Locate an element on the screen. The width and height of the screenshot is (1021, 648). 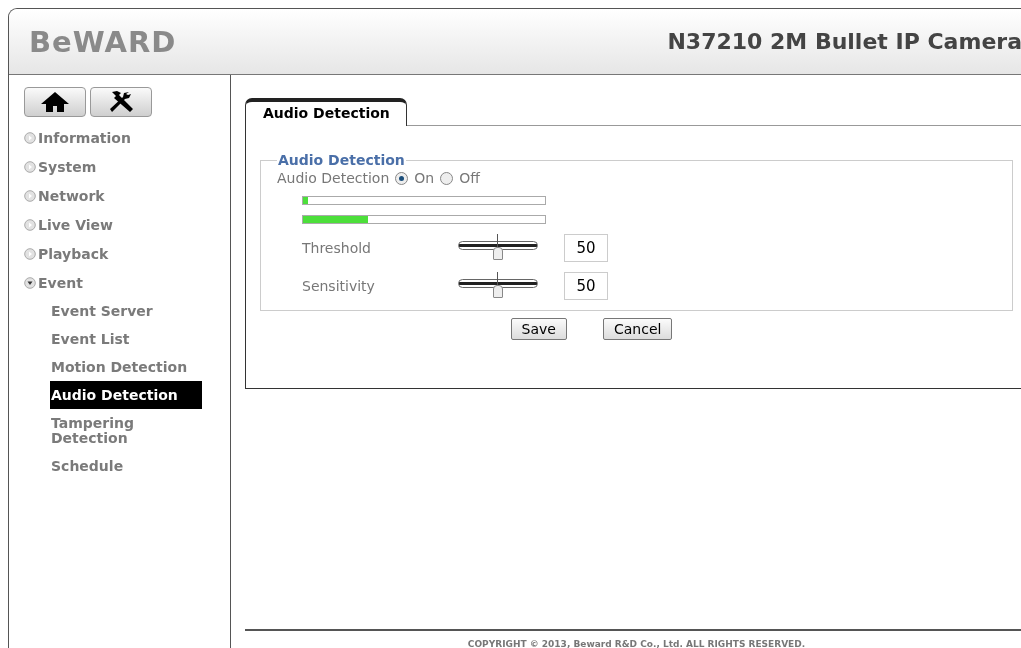
radio-label: On is located at coordinates (424, 178).